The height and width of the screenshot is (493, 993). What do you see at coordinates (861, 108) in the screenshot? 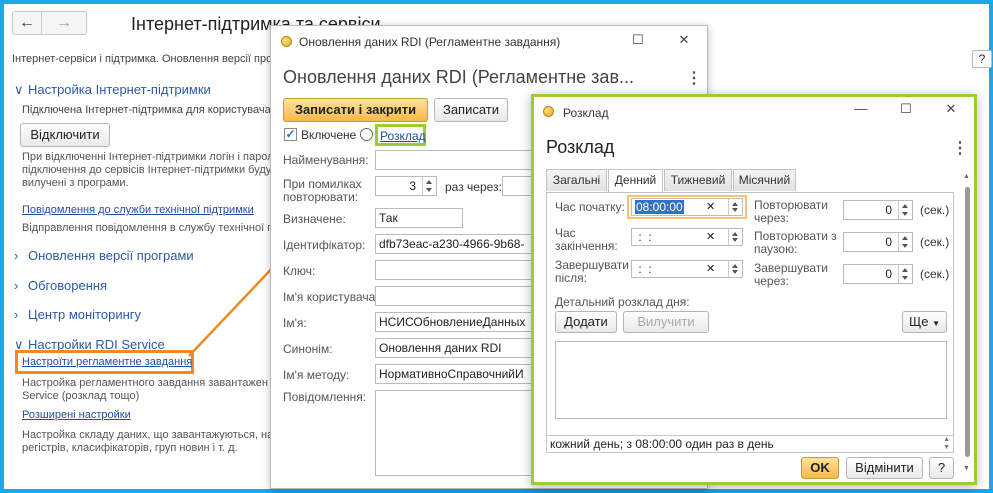
I see `minimize-icon: —` at bounding box center [861, 108].